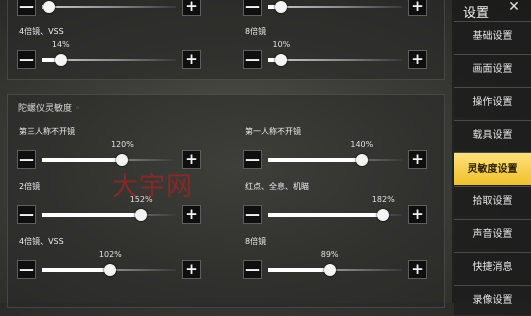  I want to click on menu-item-graphics: 画面设置, so click(492, 69).